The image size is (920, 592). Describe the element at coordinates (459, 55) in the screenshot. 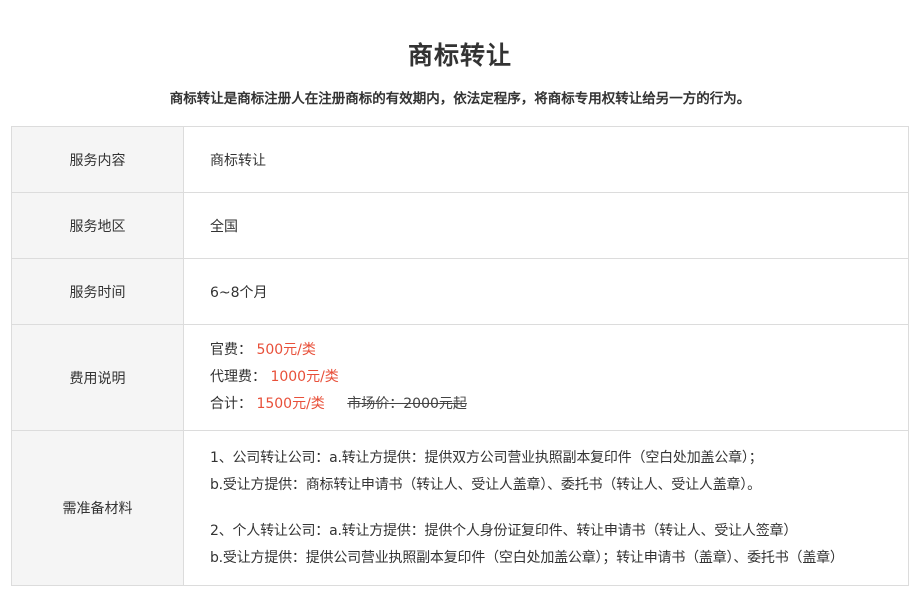

I see `page-title: 商标转让` at that location.